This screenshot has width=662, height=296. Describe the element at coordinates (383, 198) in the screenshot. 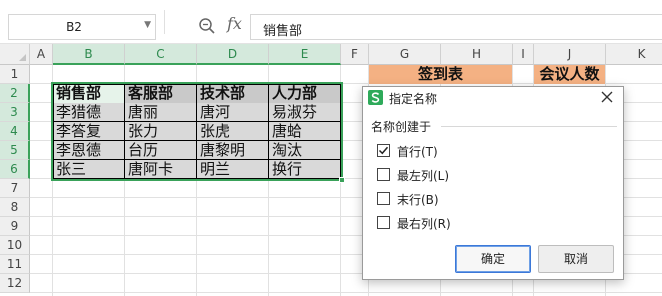

I see `checkbox-bottom-row` at that location.